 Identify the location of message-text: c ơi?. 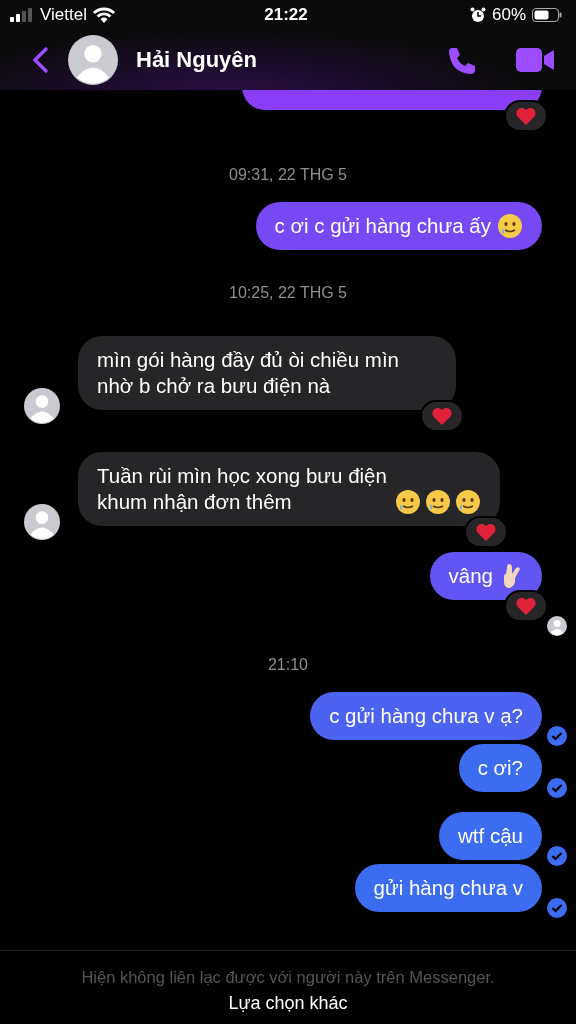
(500, 768).